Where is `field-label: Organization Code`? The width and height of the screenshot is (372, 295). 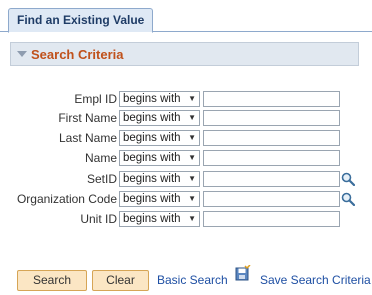 field-label: Organization Code is located at coordinates (66, 199).